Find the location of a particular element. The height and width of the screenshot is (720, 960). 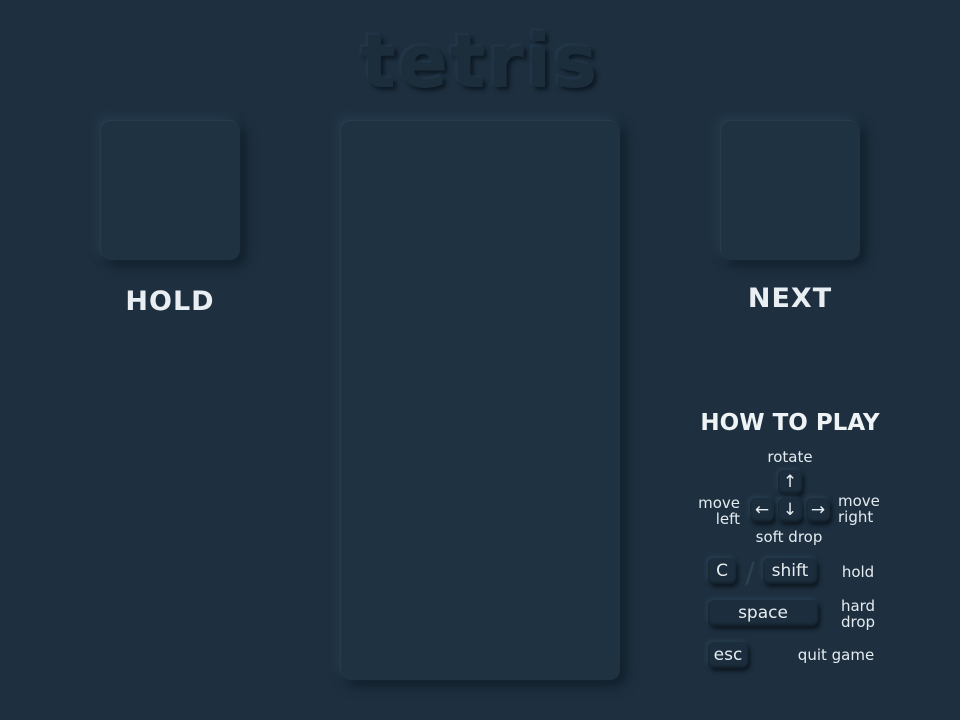

up-arrow-key: ↑ is located at coordinates (790, 482).